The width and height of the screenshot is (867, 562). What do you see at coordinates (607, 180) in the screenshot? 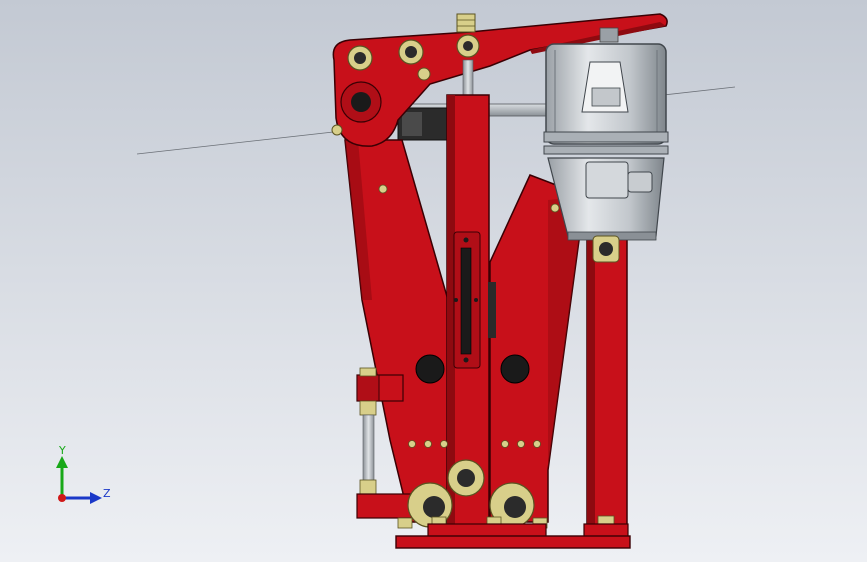
I see `thruster-junction-box` at bounding box center [607, 180].